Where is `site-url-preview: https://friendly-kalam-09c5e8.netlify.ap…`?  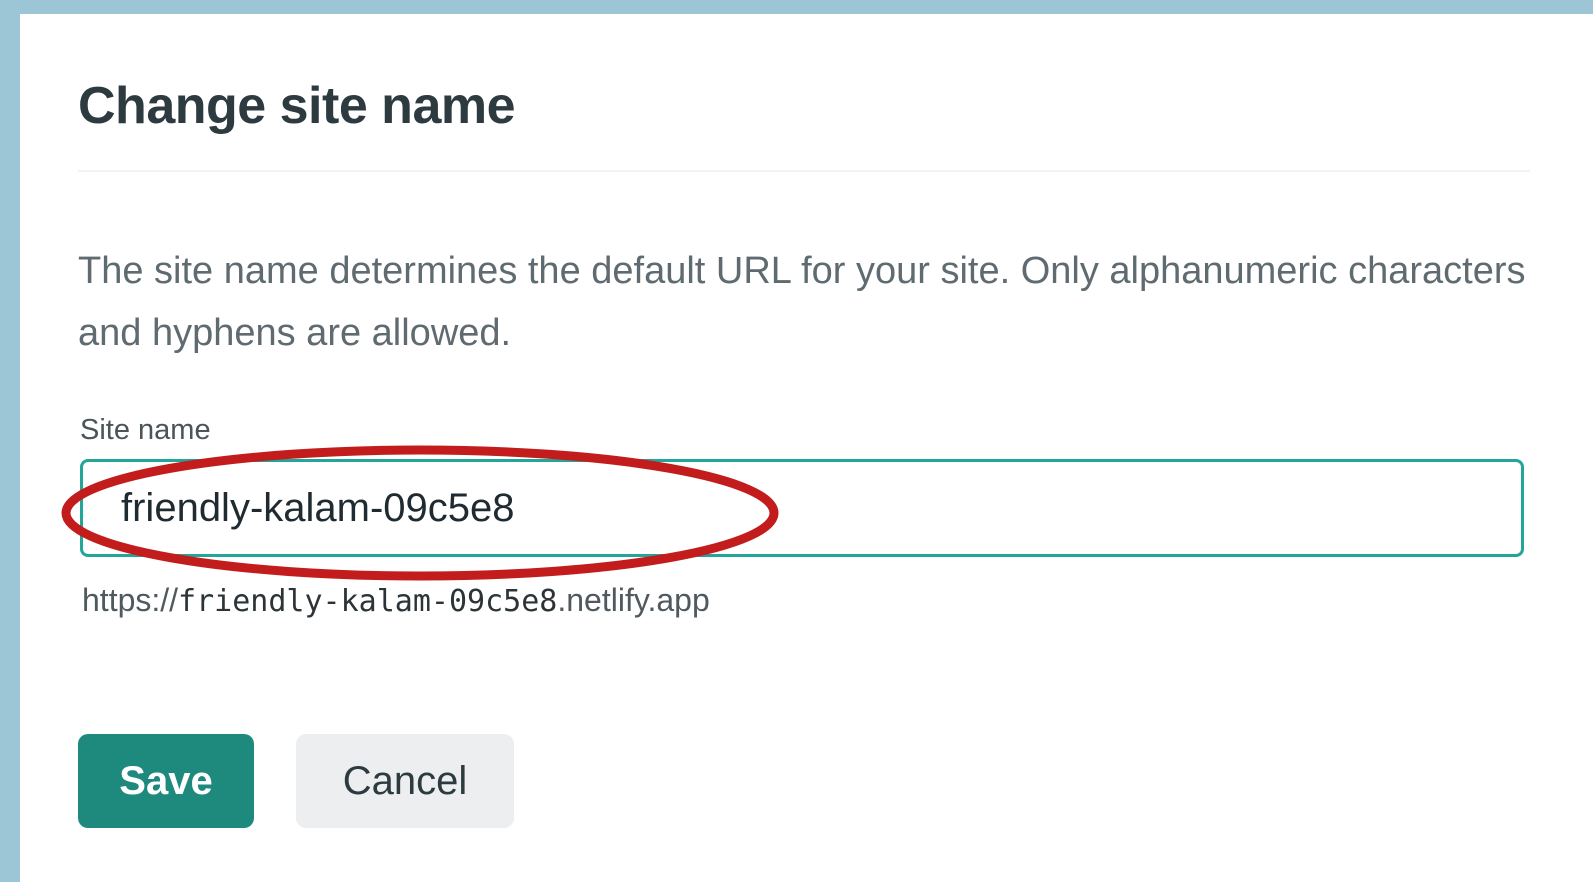 site-url-preview: https://friendly-kalam-09c5e8.netlify.ap… is located at coordinates (396, 600).